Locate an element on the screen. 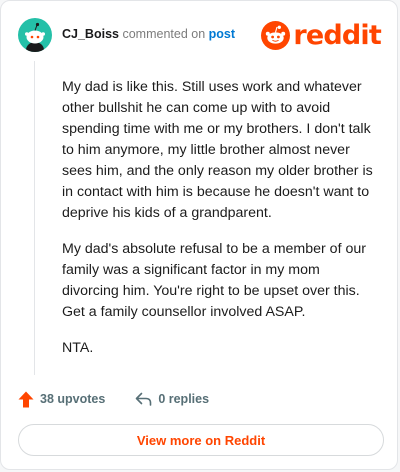 The image size is (400, 472). reply-button: 0 replies is located at coordinates (172, 399).